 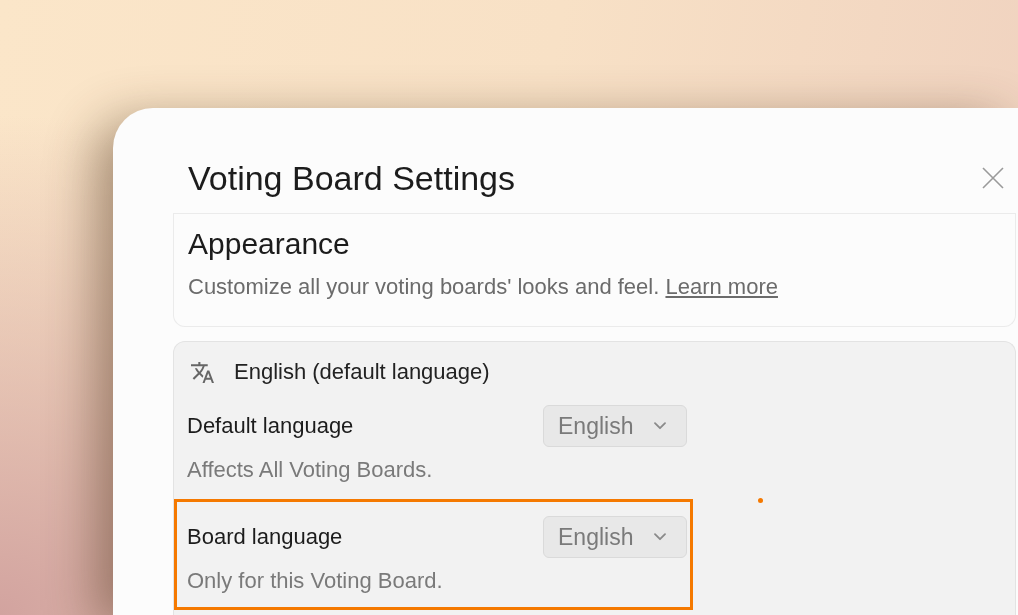 I want to click on translate-icon, so click(x=202, y=372).